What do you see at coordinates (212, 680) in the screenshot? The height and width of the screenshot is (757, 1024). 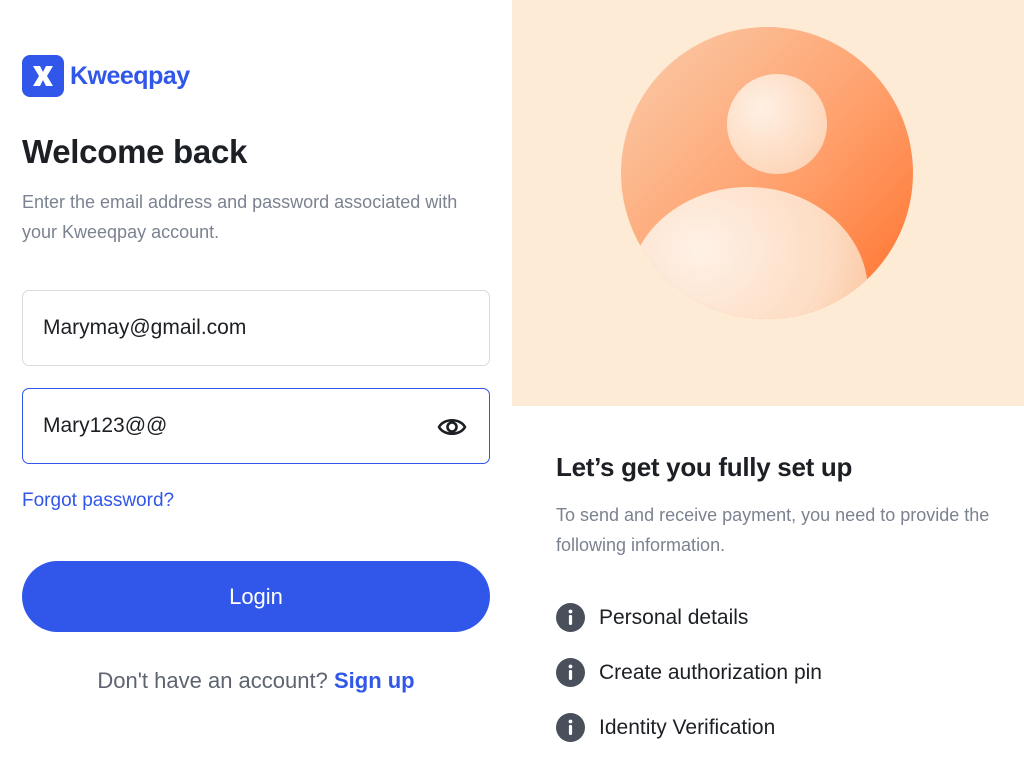 I see `signup-prompt: Don't have an account?` at bounding box center [212, 680].